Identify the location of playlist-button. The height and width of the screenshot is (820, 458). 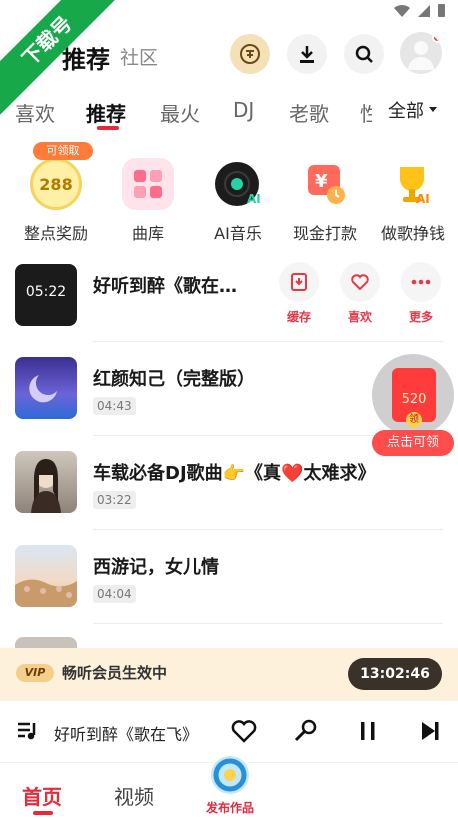
(28, 731).